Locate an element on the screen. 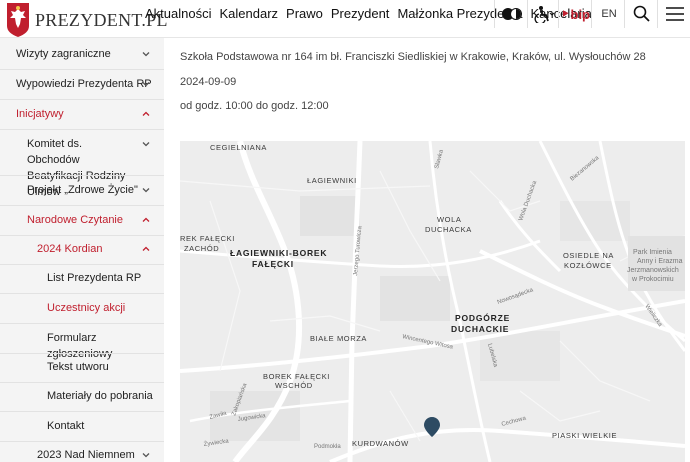 The height and width of the screenshot is (462, 690). sidebar-item-kontakt: Kontakt is located at coordinates (82, 426).